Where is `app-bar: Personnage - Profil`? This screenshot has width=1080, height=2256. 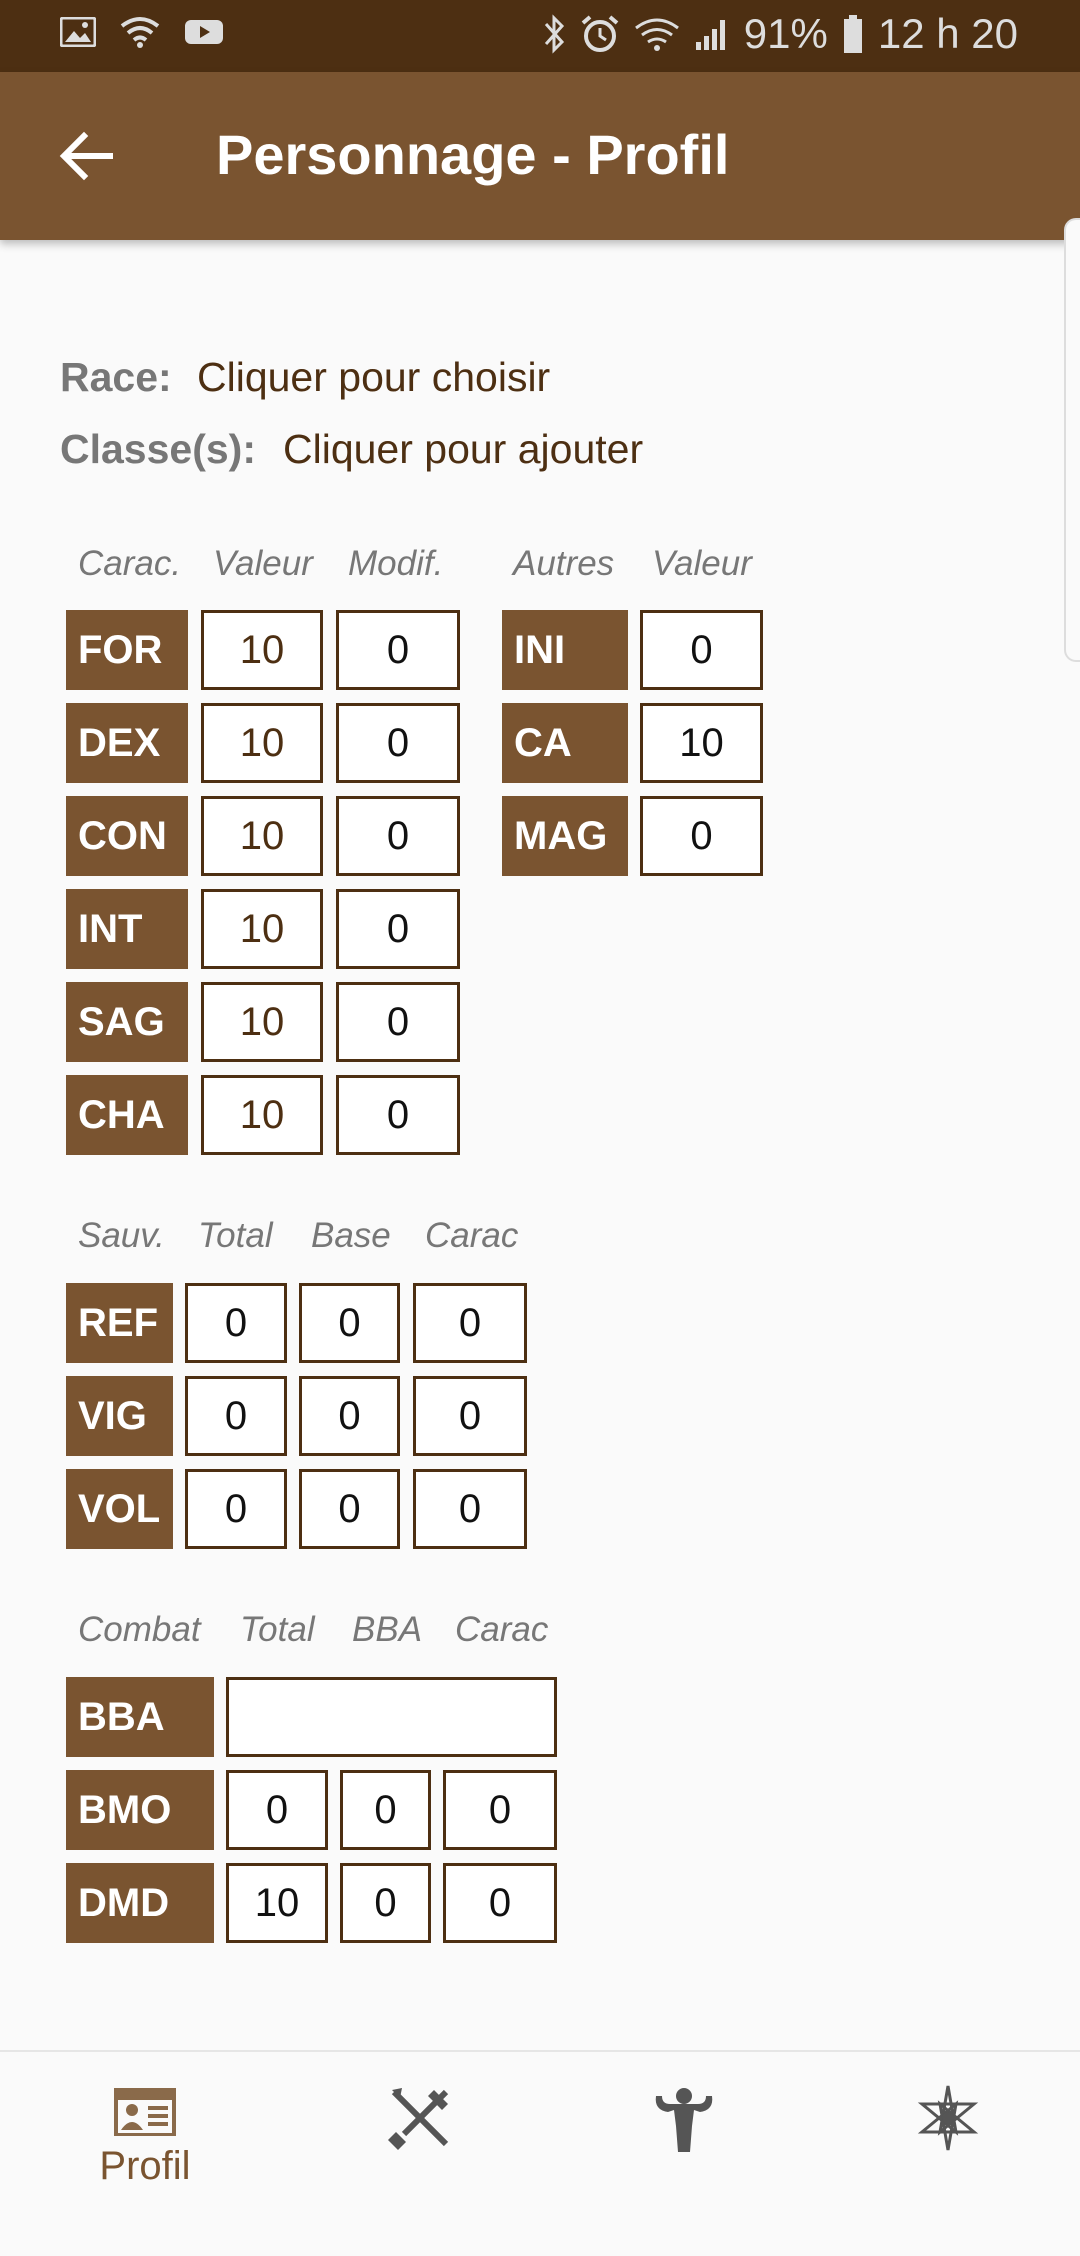 app-bar: Personnage - Profil is located at coordinates (540, 156).